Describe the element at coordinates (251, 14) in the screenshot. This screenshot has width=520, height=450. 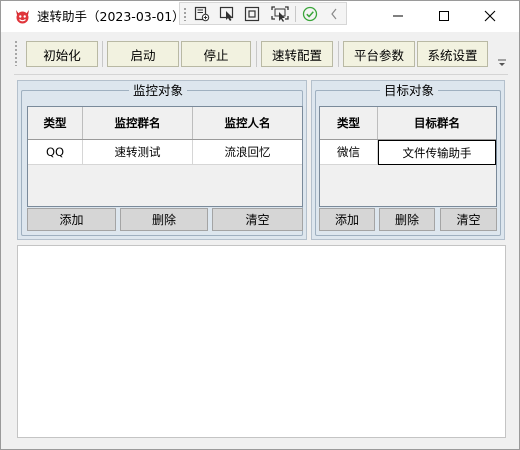
I see `frame-icon` at that location.